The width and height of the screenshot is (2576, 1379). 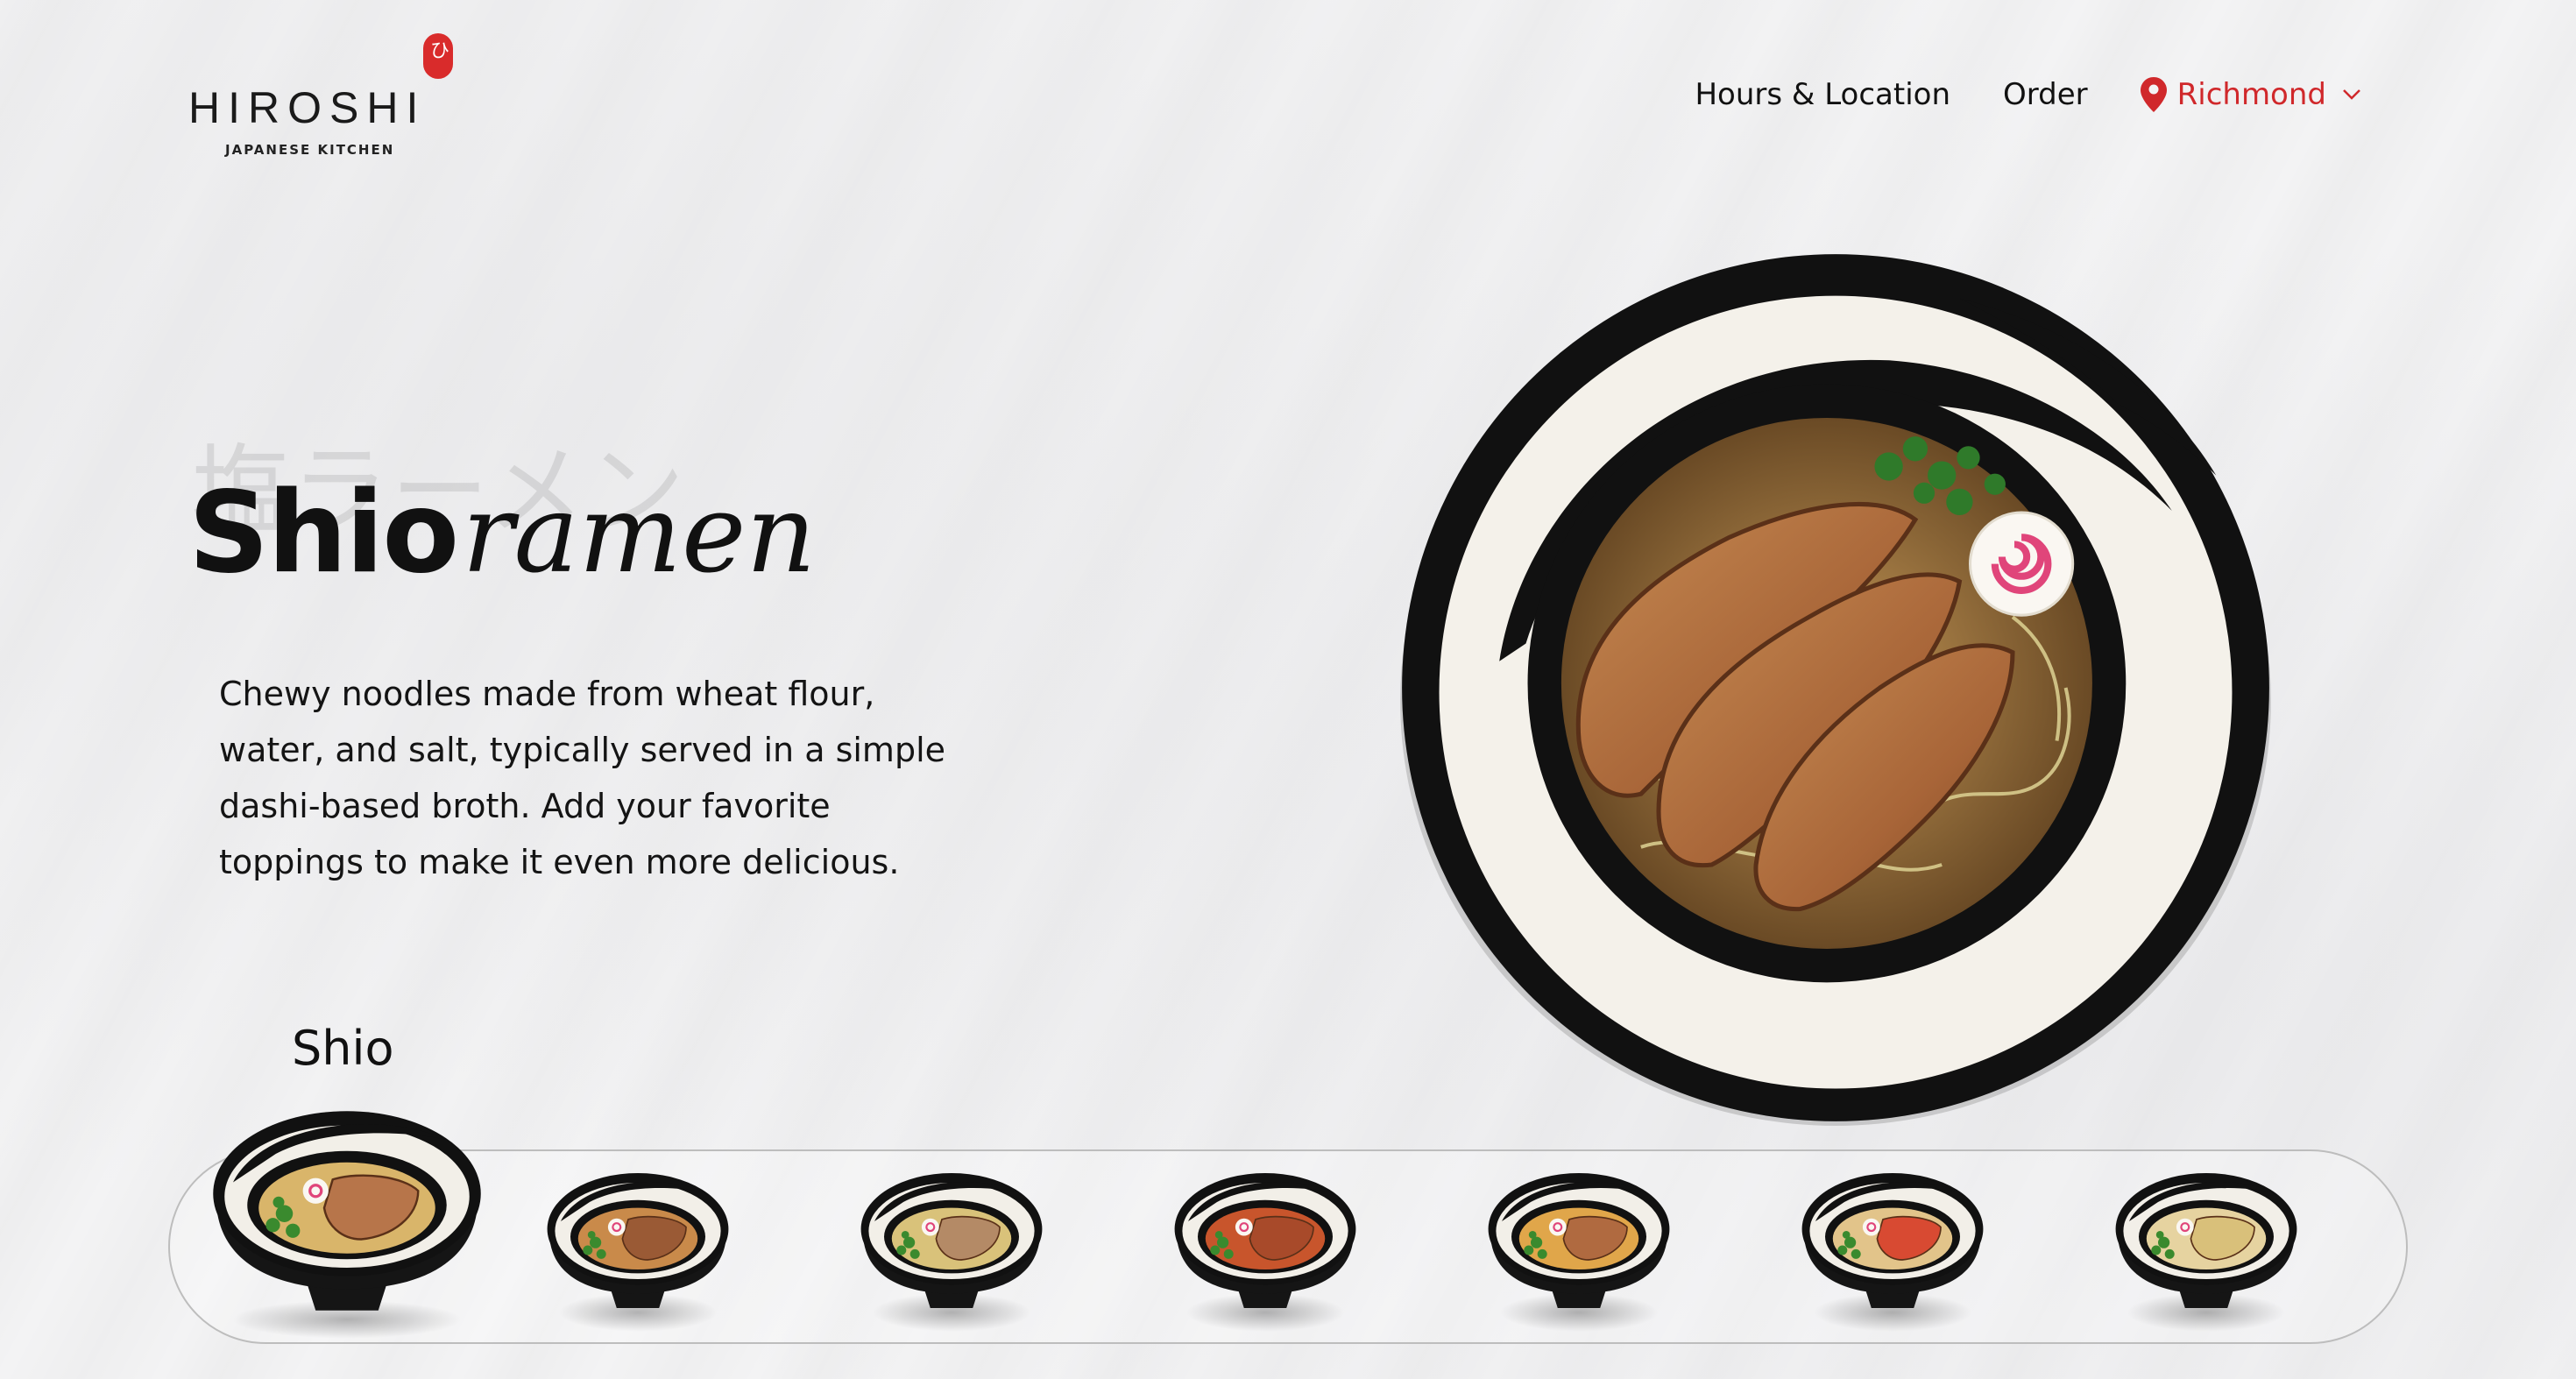 What do you see at coordinates (639, 534) in the screenshot?
I see `title-italic: ramen` at bounding box center [639, 534].